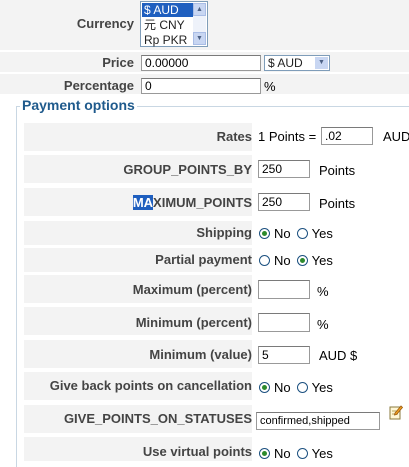 Image resolution: width=409 pixels, height=467 pixels. What do you see at coordinates (202, 202) in the screenshot?
I see `maximum-points-label-rest: XIMUM_POINTS` at bounding box center [202, 202].